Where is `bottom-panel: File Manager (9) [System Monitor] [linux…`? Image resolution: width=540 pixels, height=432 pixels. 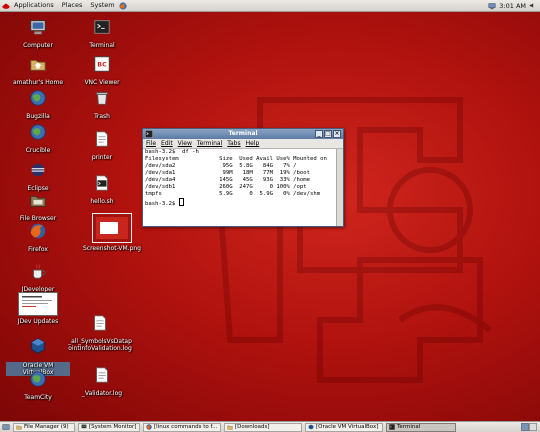 bottom-panel: File Manager (9) [System Monitor] [linux… is located at coordinates (270, 426).